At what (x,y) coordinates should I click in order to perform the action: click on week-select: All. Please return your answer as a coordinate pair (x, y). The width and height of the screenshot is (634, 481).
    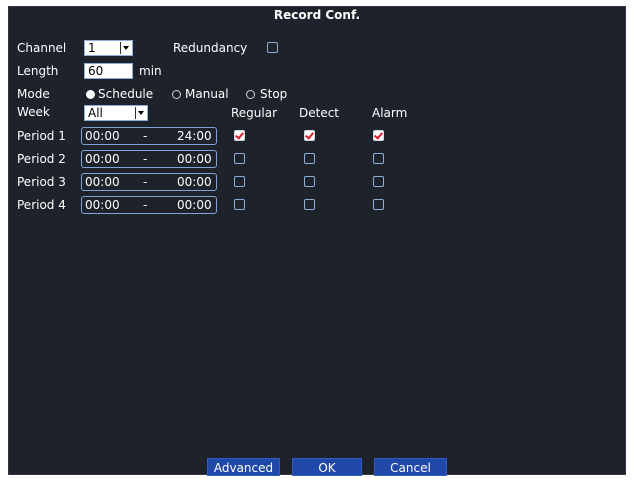
    Looking at the image, I should click on (116, 113).